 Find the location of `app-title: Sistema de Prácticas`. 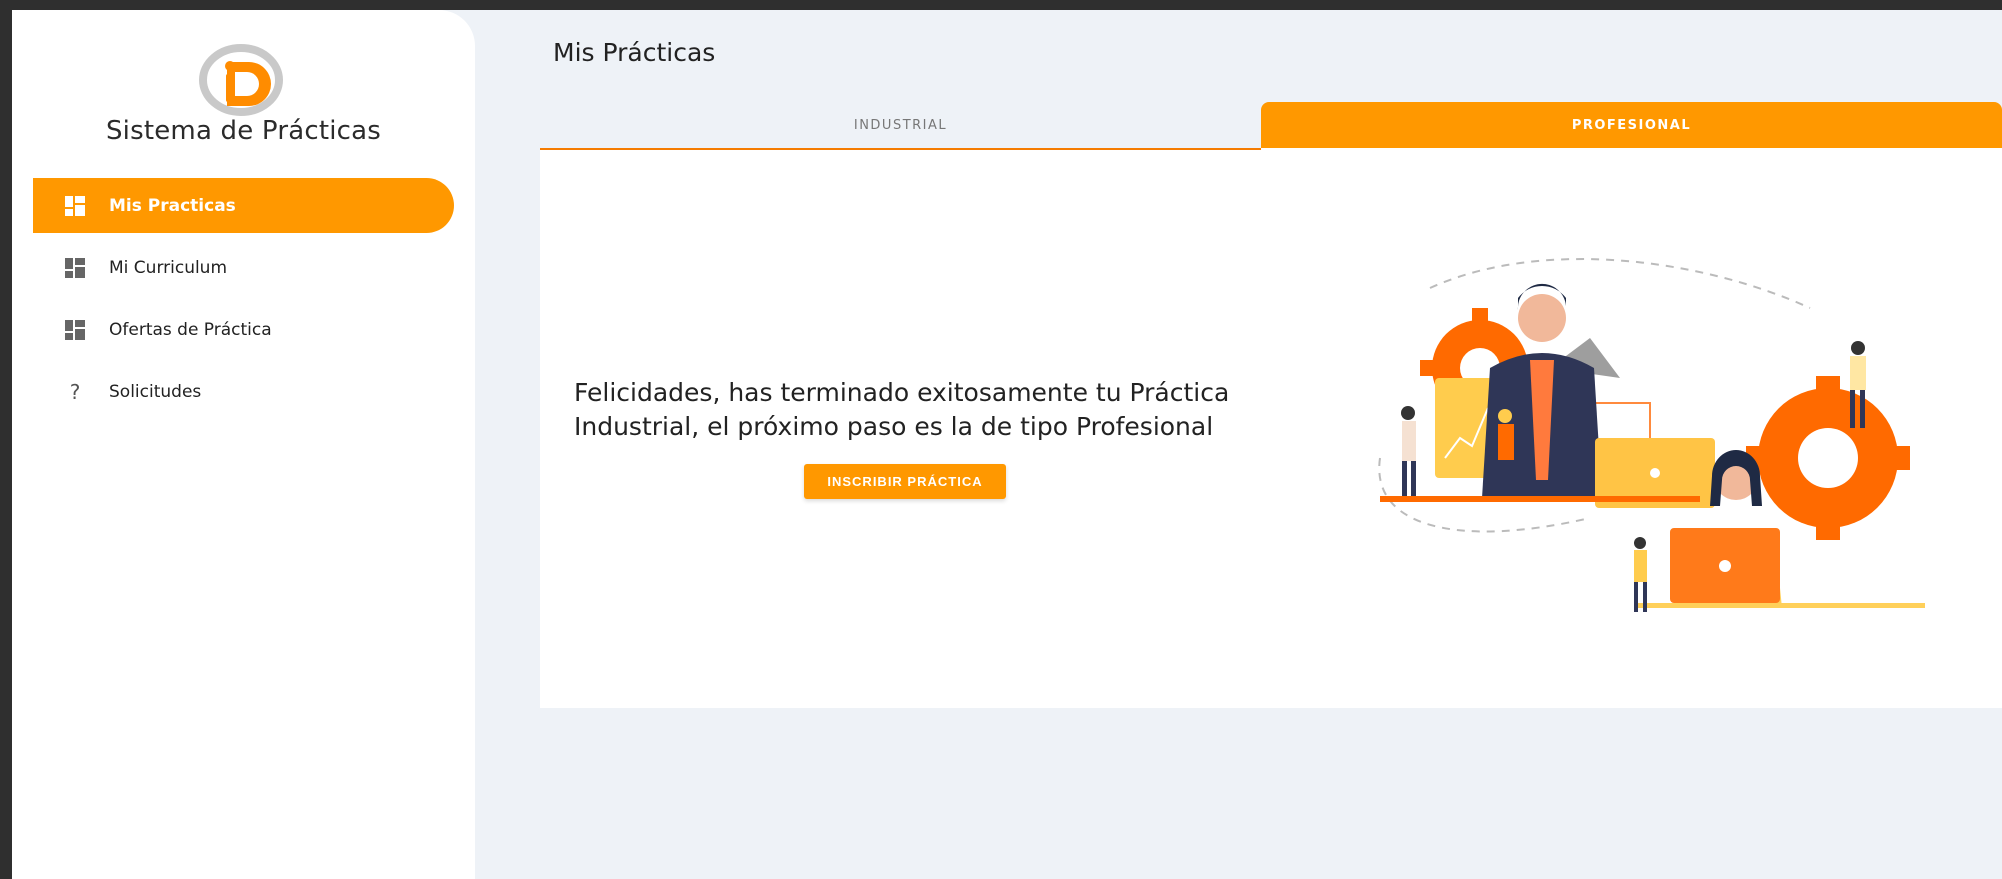

app-title: Sistema de Prácticas is located at coordinates (243, 131).